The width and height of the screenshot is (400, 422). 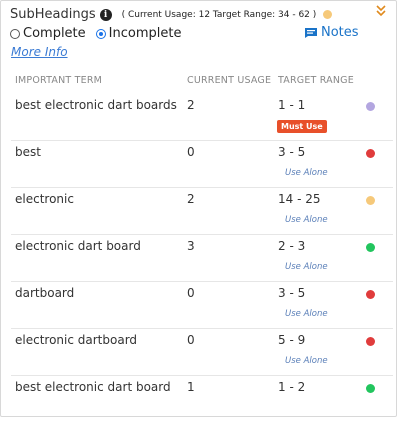 I want to click on target-range-cell: 2 - 3, so click(x=292, y=246).